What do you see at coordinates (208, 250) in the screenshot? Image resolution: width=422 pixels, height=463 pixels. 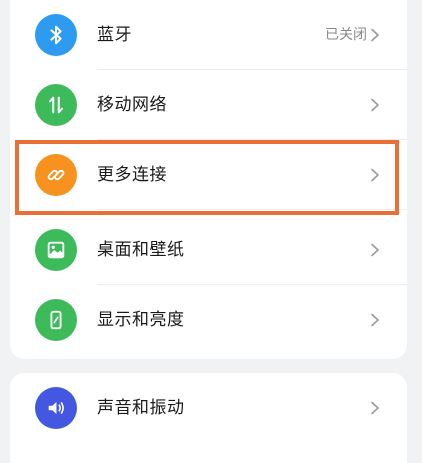 I see `settings-item-desktop-wallpaper: 桌面和壁纸` at bounding box center [208, 250].